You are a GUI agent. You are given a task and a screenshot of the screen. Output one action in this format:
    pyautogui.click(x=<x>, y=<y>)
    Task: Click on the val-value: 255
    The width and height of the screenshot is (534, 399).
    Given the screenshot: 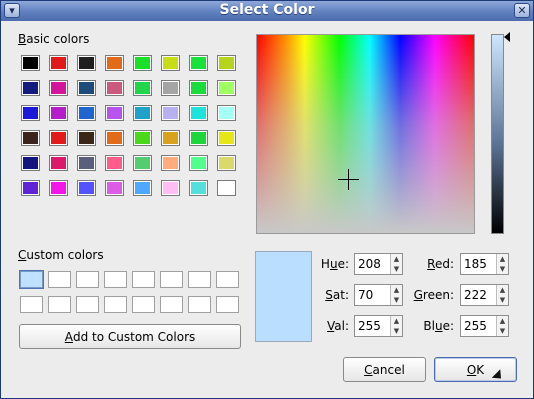 What is the action you would take?
    pyautogui.click(x=369, y=326)
    